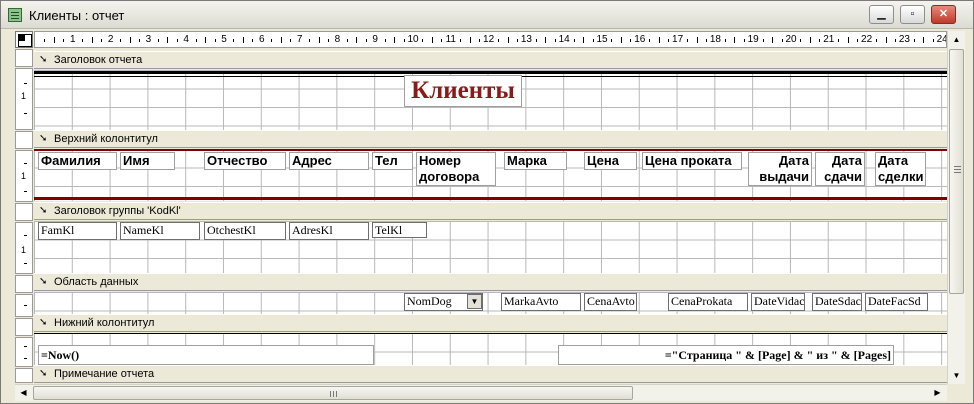 This screenshot has height=404, width=974. What do you see at coordinates (692, 161) in the screenshot?
I see `label-cena-prokata: Цена проката` at bounding box center [692, 161].